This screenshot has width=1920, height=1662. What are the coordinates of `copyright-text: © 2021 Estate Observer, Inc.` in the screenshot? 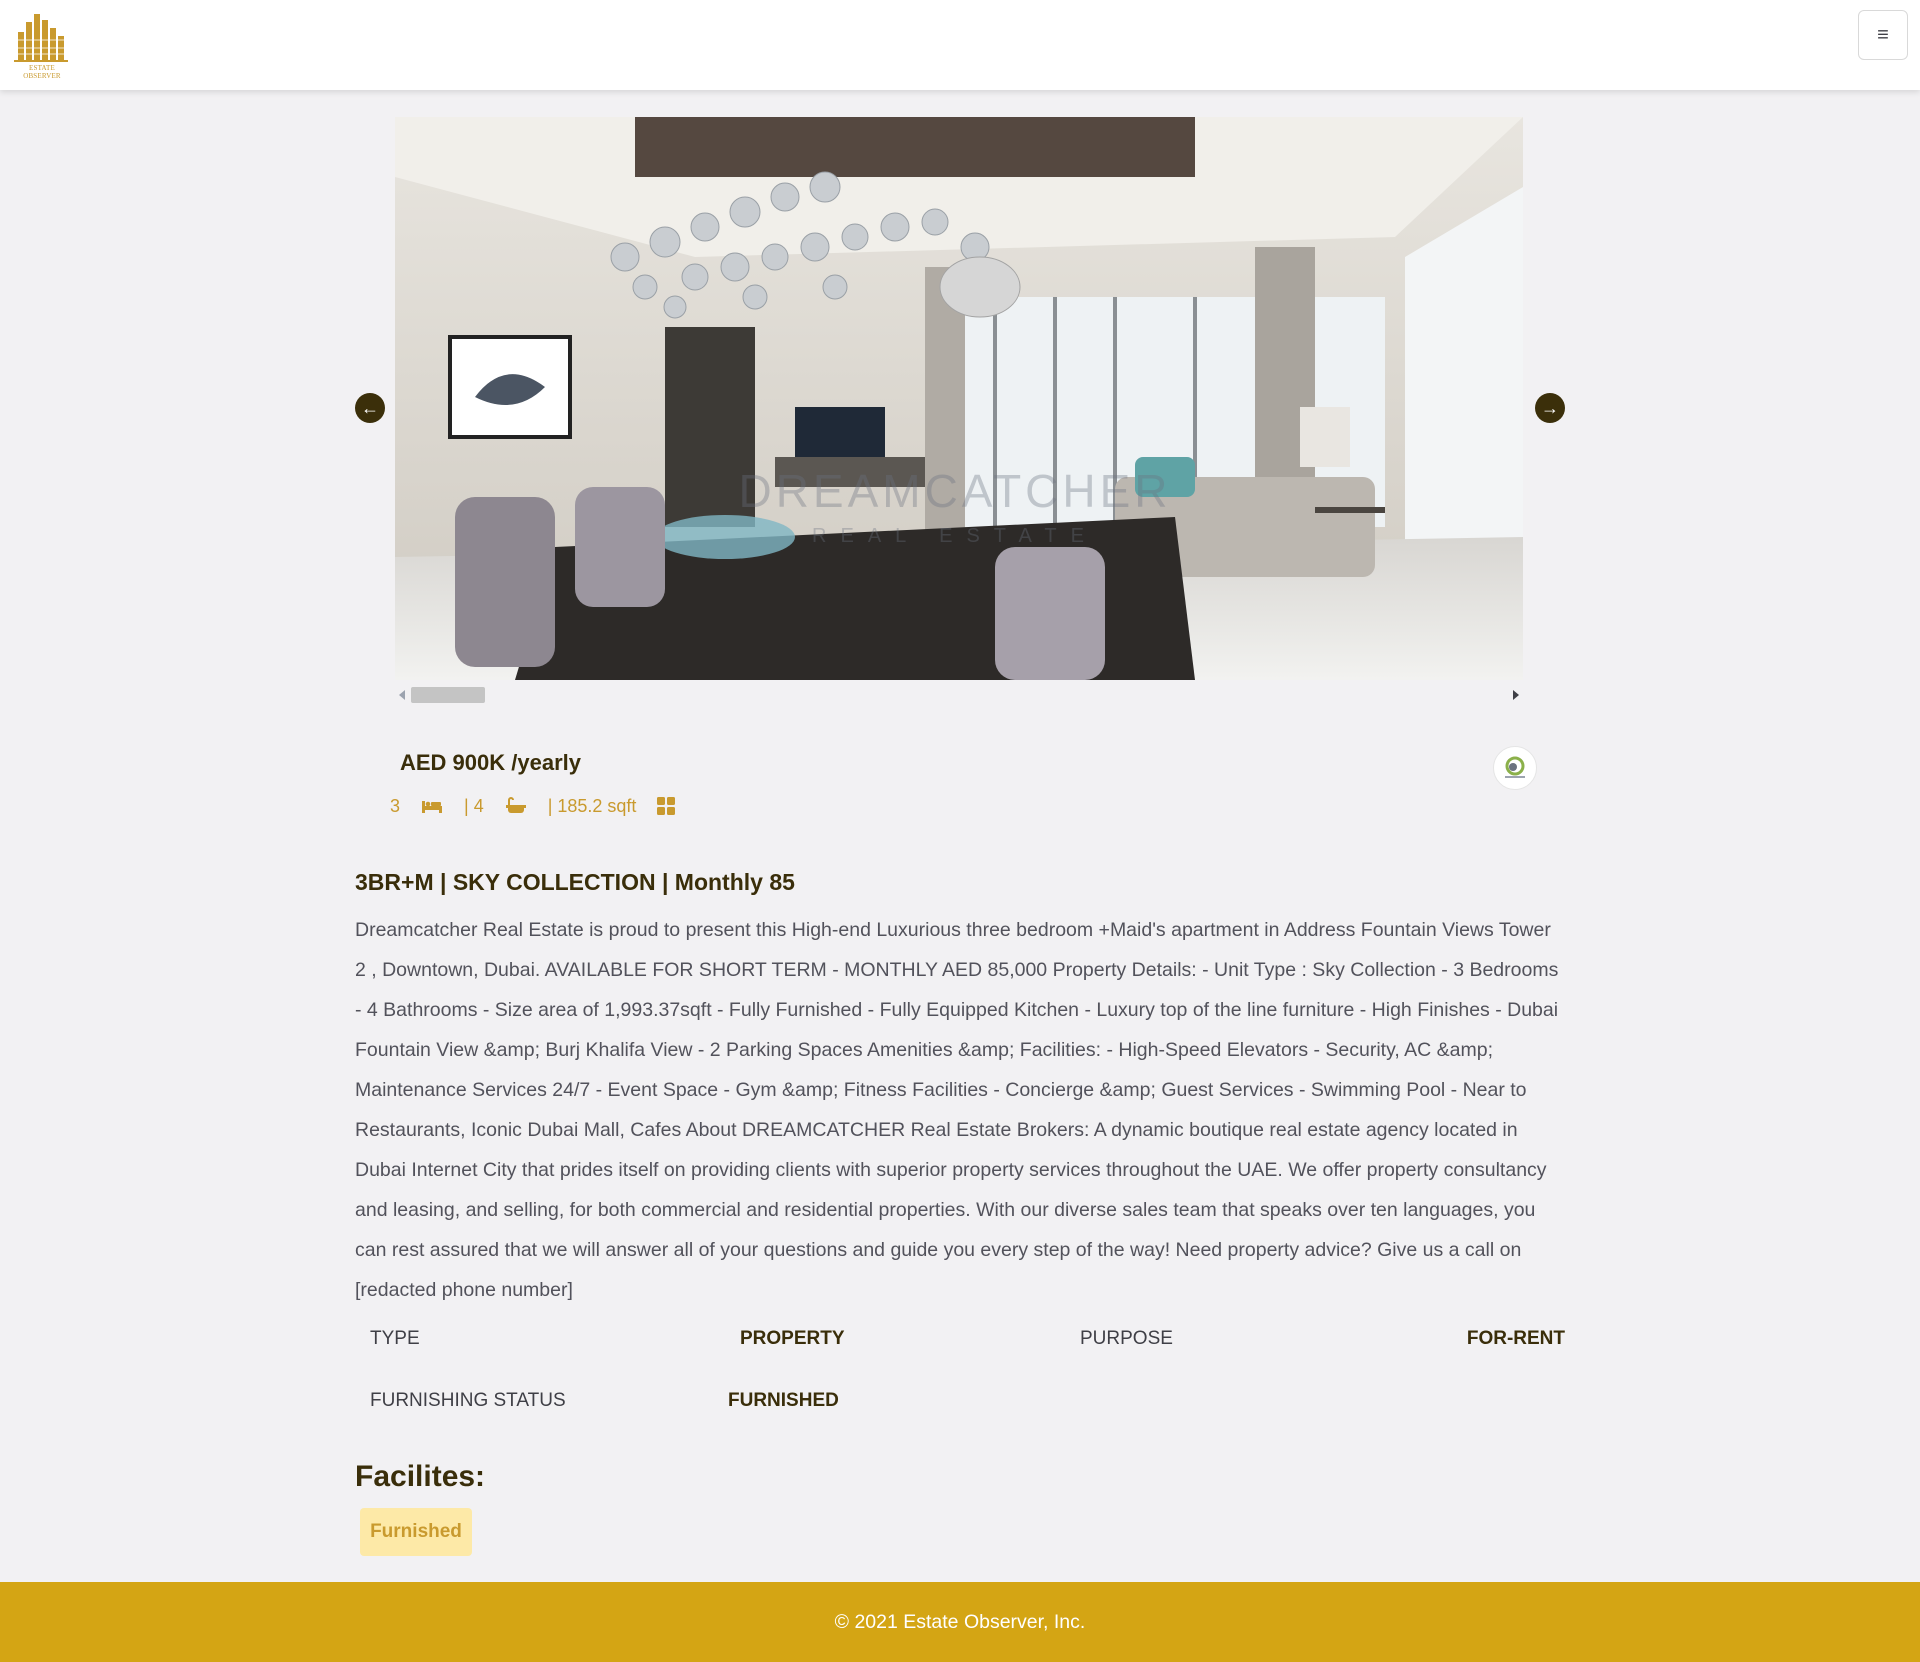 It's located at (960, 1621).